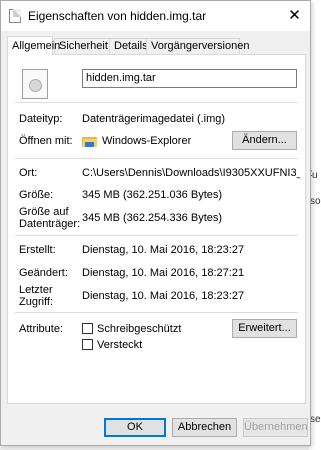 This screenshot has width=321, height=450. I want to click on opens-with-value: Windows-Explorer, so click(147, 141).